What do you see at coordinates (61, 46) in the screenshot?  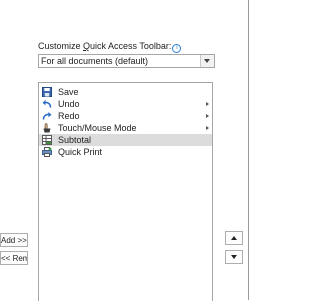 I see `qat-label-pre: Customize` at bounding box center [61, 46].